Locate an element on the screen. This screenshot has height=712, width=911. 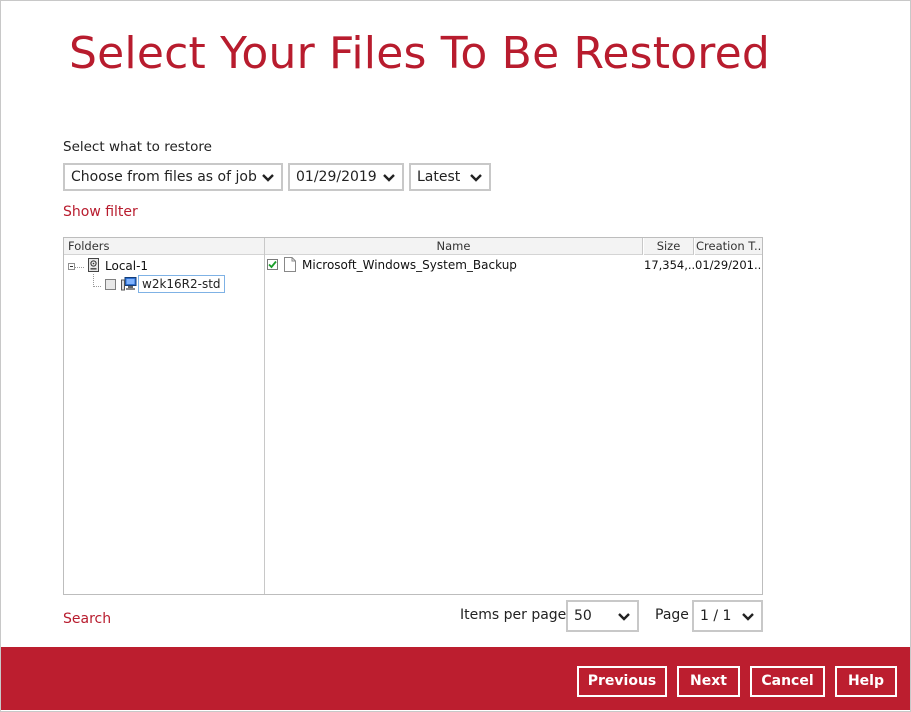
items-per-page-value: 50 is located at coordinates (583, 616).